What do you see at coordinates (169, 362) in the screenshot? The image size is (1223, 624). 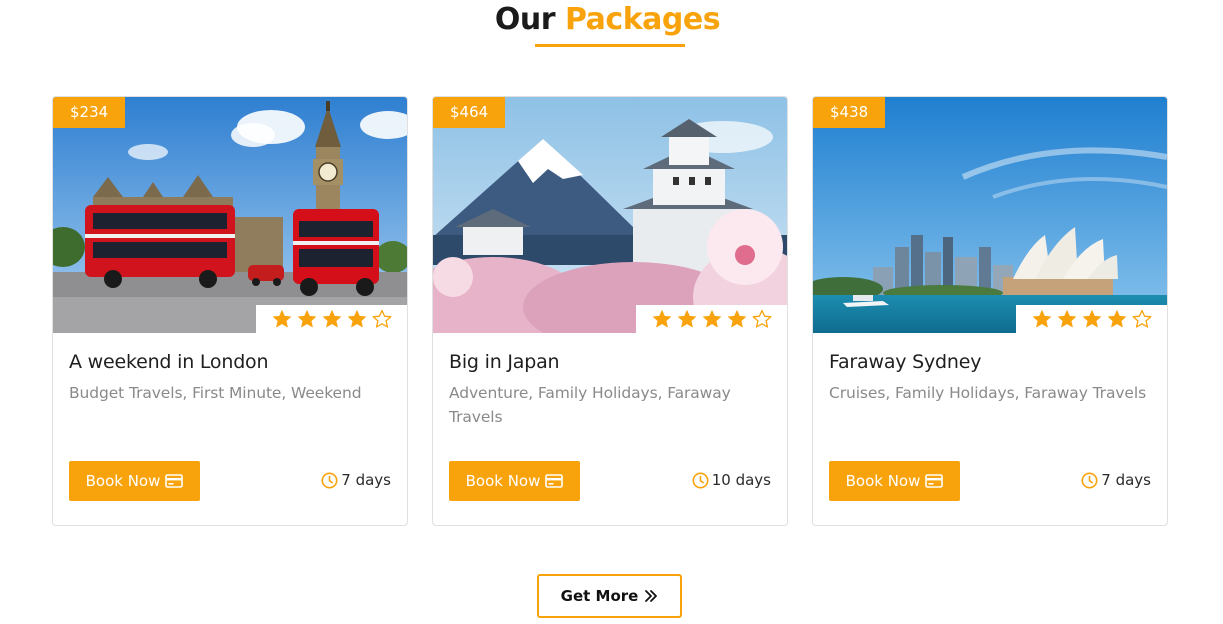 I see `package-title: A weekend in London` at bounding box center [169, 362].